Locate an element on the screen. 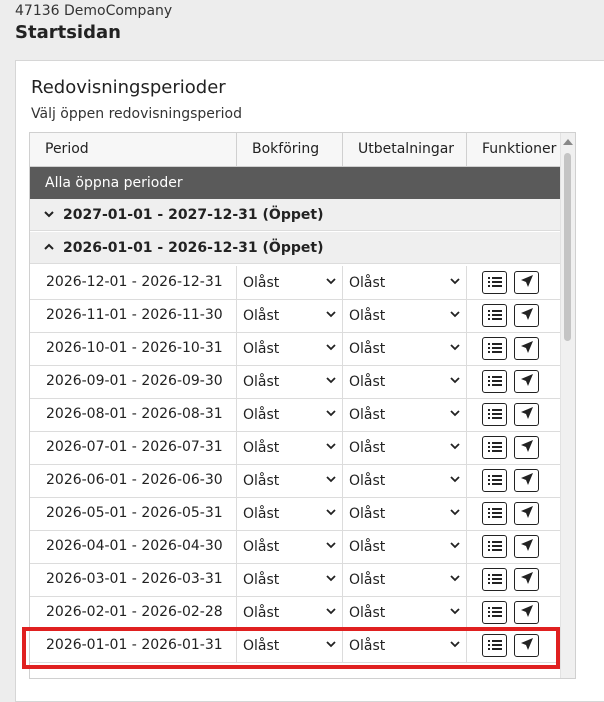 Image resolution: width=604 pixels, height=702 pixels. table-row: 2026-08-01 - 2026-08-31 Olåst Olåst is located at coordinates (302, 415).